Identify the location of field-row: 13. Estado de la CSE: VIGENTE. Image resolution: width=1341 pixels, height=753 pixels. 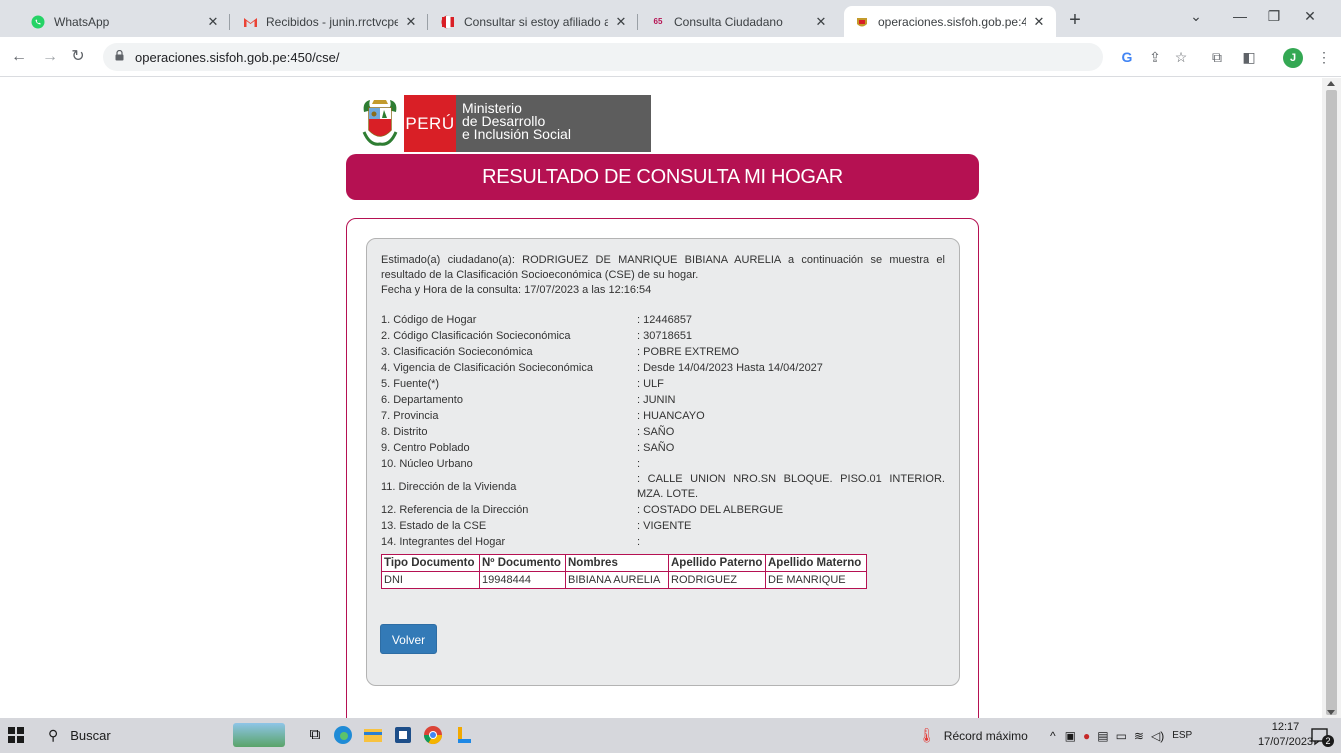
(663, 526).